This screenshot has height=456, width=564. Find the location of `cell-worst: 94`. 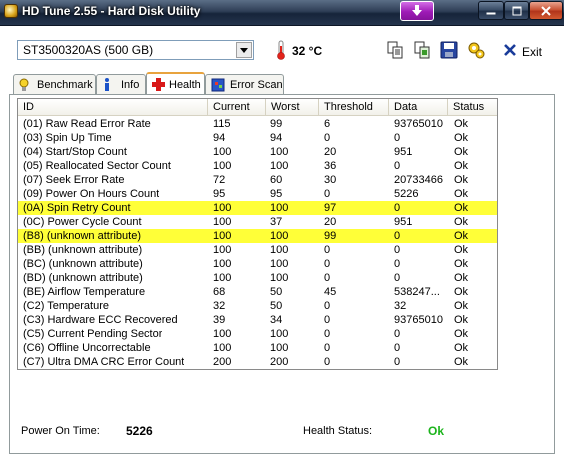

cell-worst: 94 is located at coordinates (276, 138).